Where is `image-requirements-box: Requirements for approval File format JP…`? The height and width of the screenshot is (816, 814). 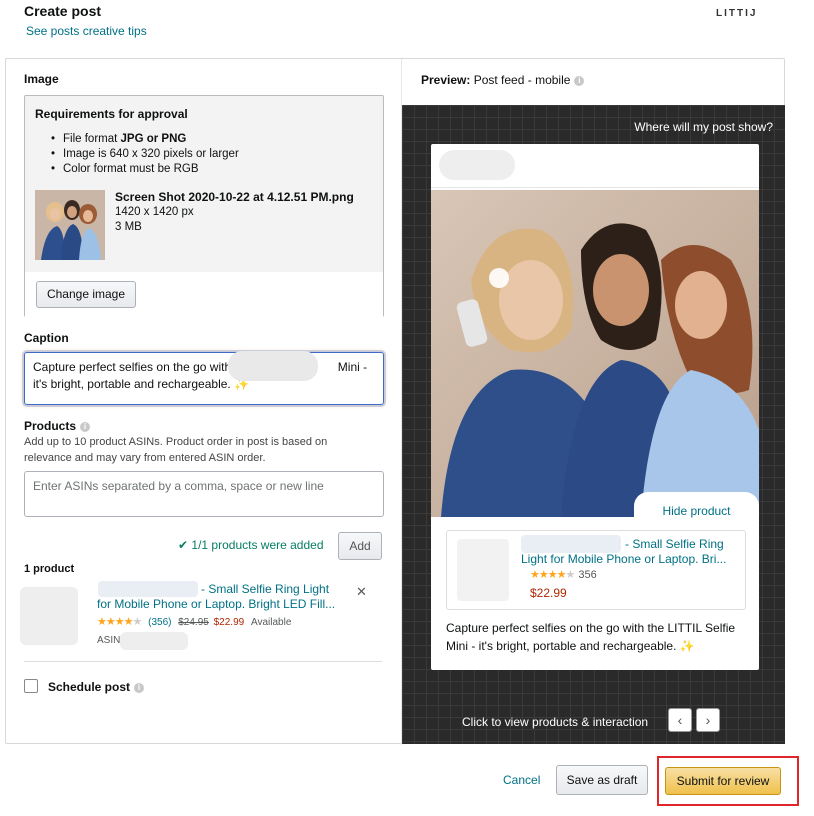 image-requirements-box: Requirements for approval File format JP… is located at coordinates (204, 206).